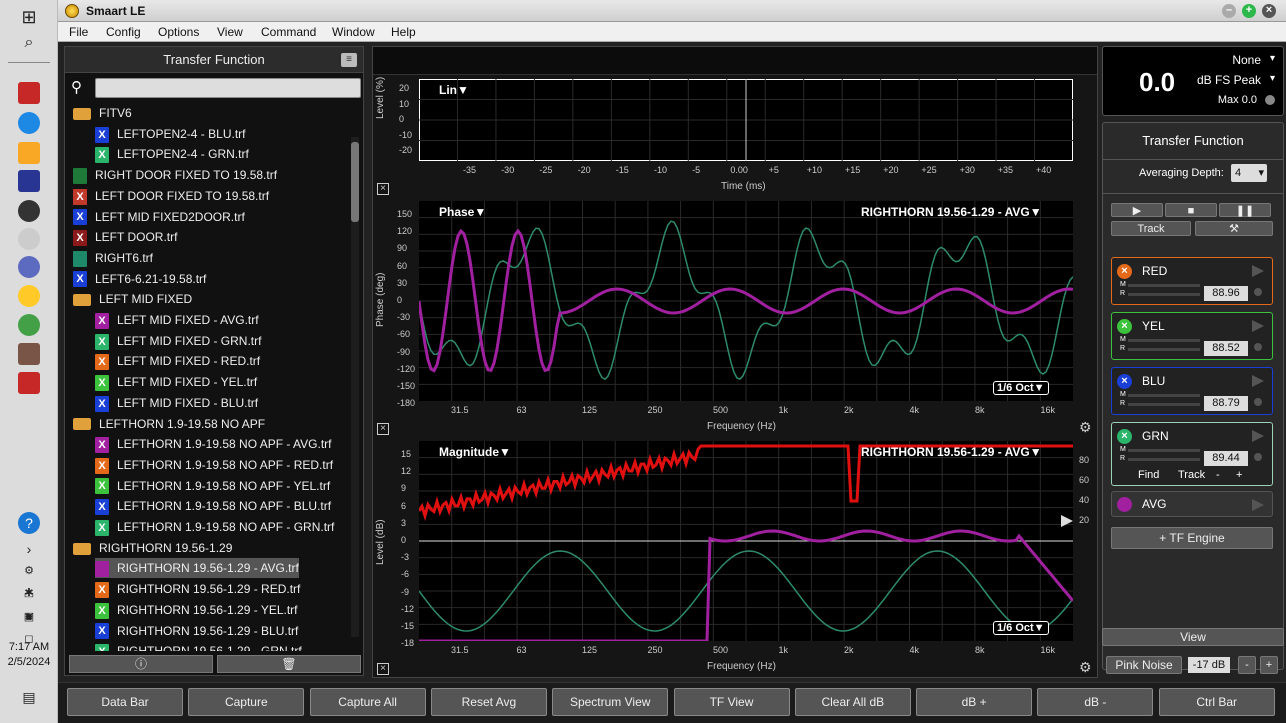 This screenshot has width=1286, height=723. I want to click on magnitude-title: Magnitude▼, so click(475, 452).